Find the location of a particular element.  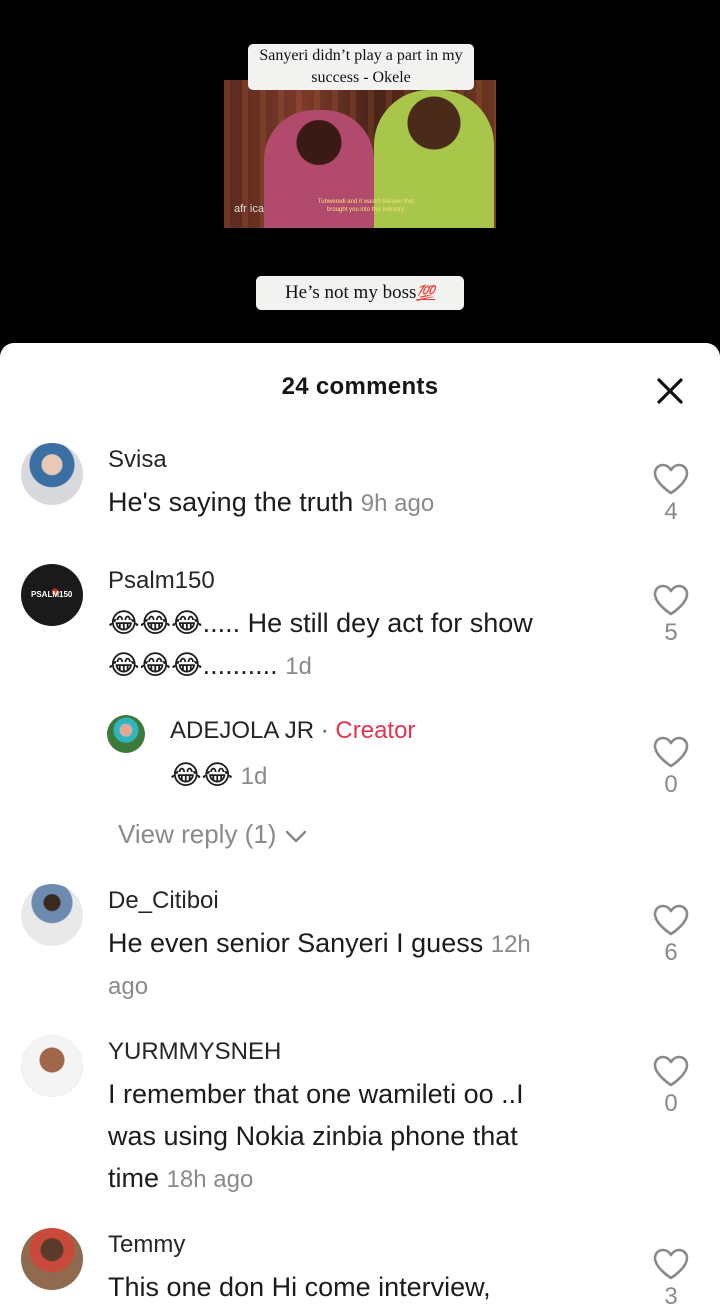

comment-count-title: 24 comments is located at coordinates (360, 386).